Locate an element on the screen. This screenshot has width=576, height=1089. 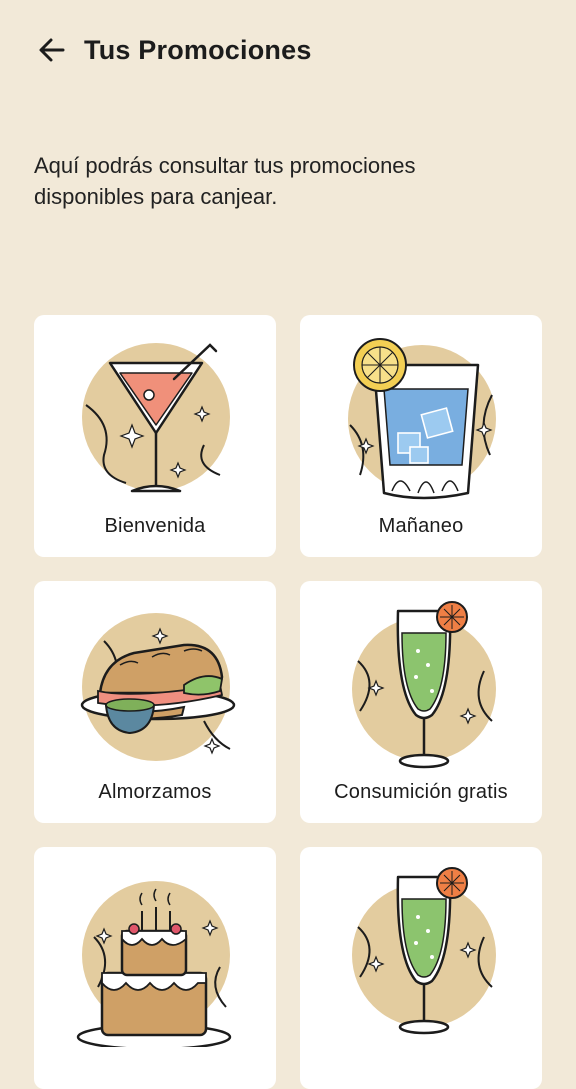
promotion-card-bienvenida: Bienvenida is located at coordinates (155, 436).